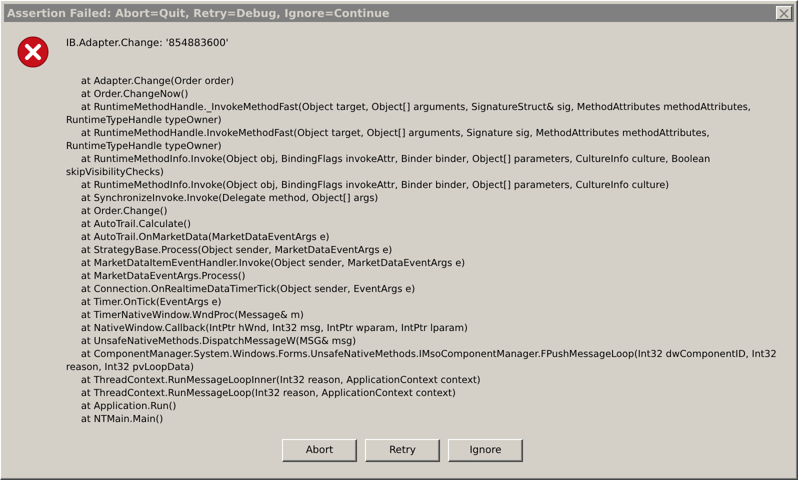  Describe the element at coordinates (205, 237) in the screenshot. I see `stack-trace-line: at AutoTrail.OnMarketData(MarketDataEventArgs e)` at that location.